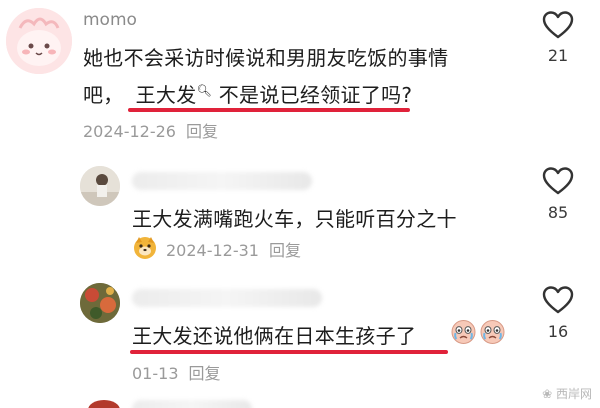 This screenshot has height=408, width=600. Describe the element at coordinates (573, 394) in the screenshot. I see `watermark-text: 西岸网` at that location.